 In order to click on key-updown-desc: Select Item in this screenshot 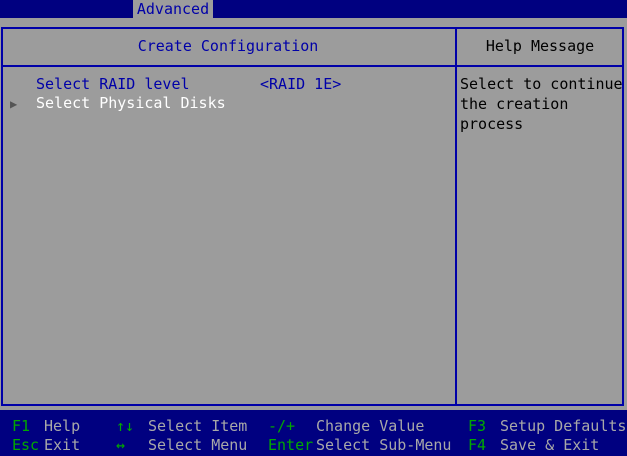, I will do `click(198, 426)`.